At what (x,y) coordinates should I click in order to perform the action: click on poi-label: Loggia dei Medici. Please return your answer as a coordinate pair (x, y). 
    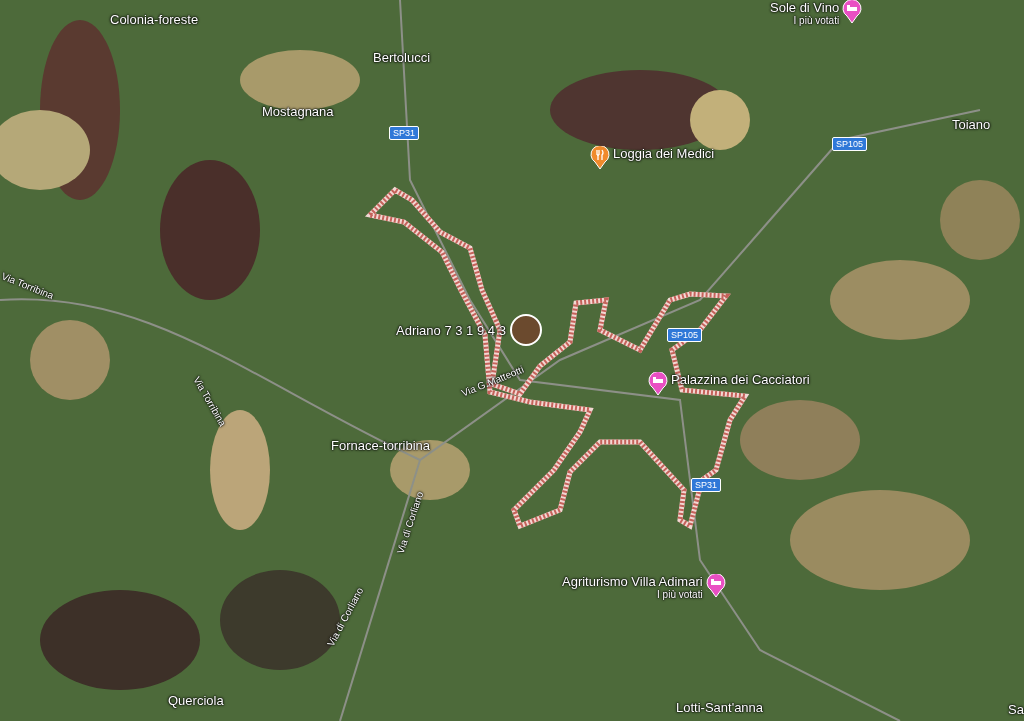
    Looking at the image, I should click on (664, 153).